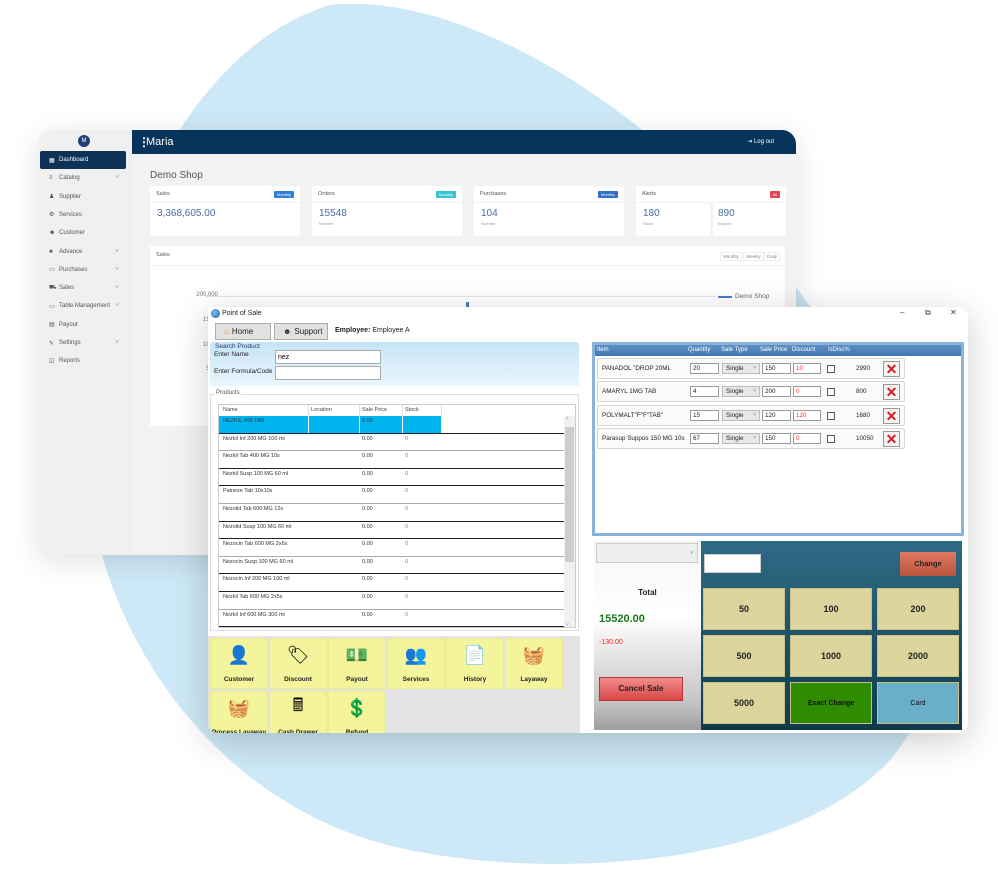 The width and height of the screenshot is (998, 872). I want to click on products-scrollbar: ˄ ˅, so click(569, 521).